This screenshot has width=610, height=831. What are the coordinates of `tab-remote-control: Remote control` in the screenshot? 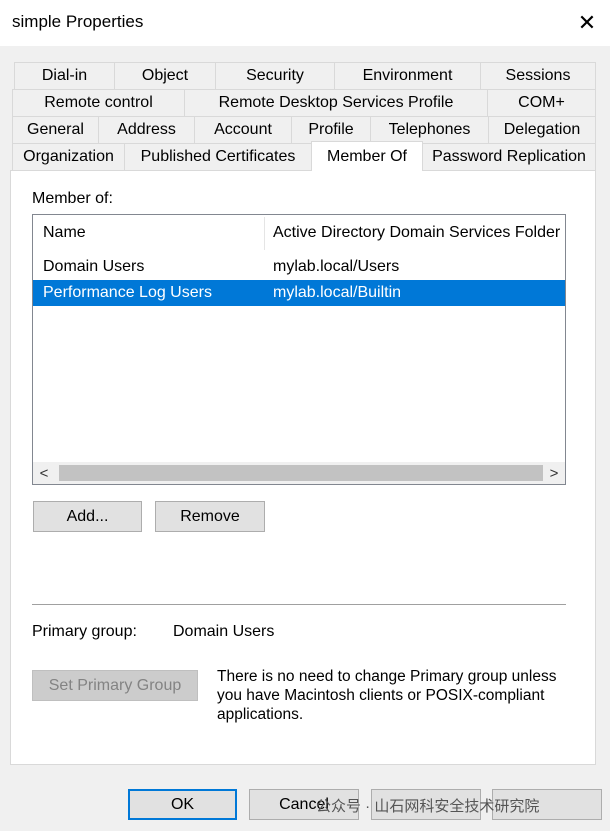 It's located at (98, 102).